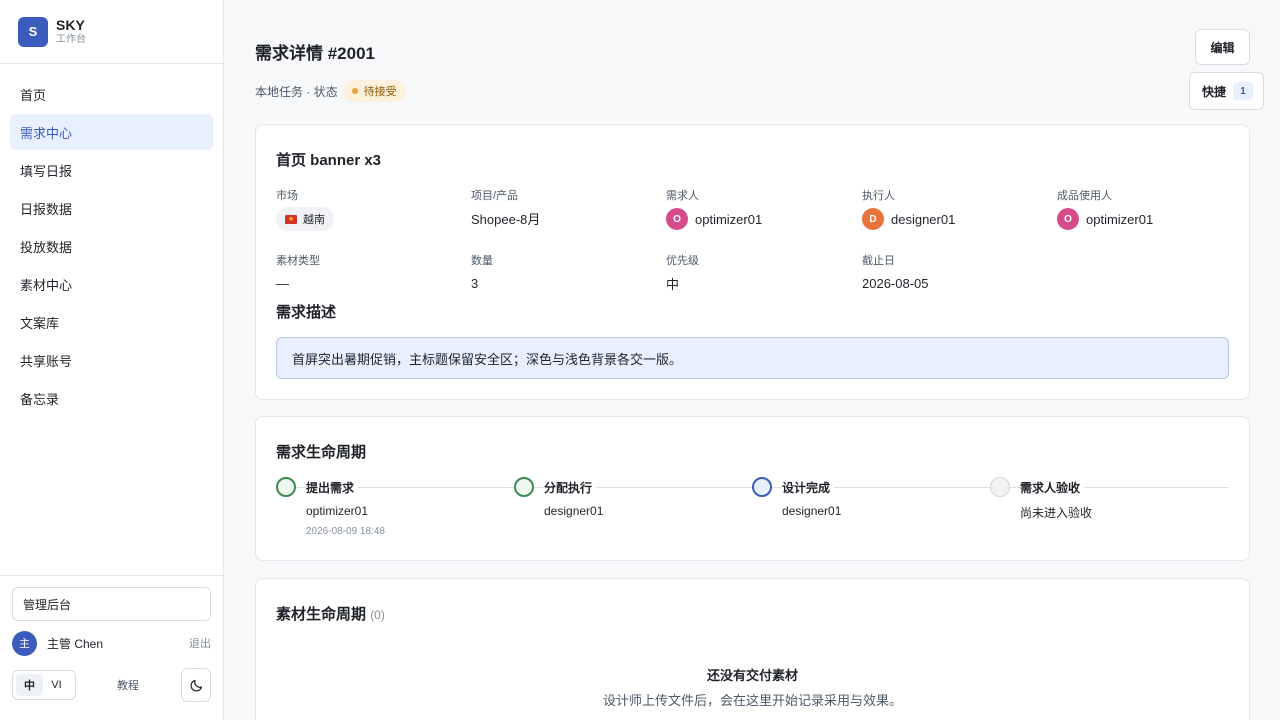 This screenshot has height=720, width=1280. Describe the element at coordinates (895, 283) in the screenshot. I see `deadline-value: 2026-08-05` at that location.